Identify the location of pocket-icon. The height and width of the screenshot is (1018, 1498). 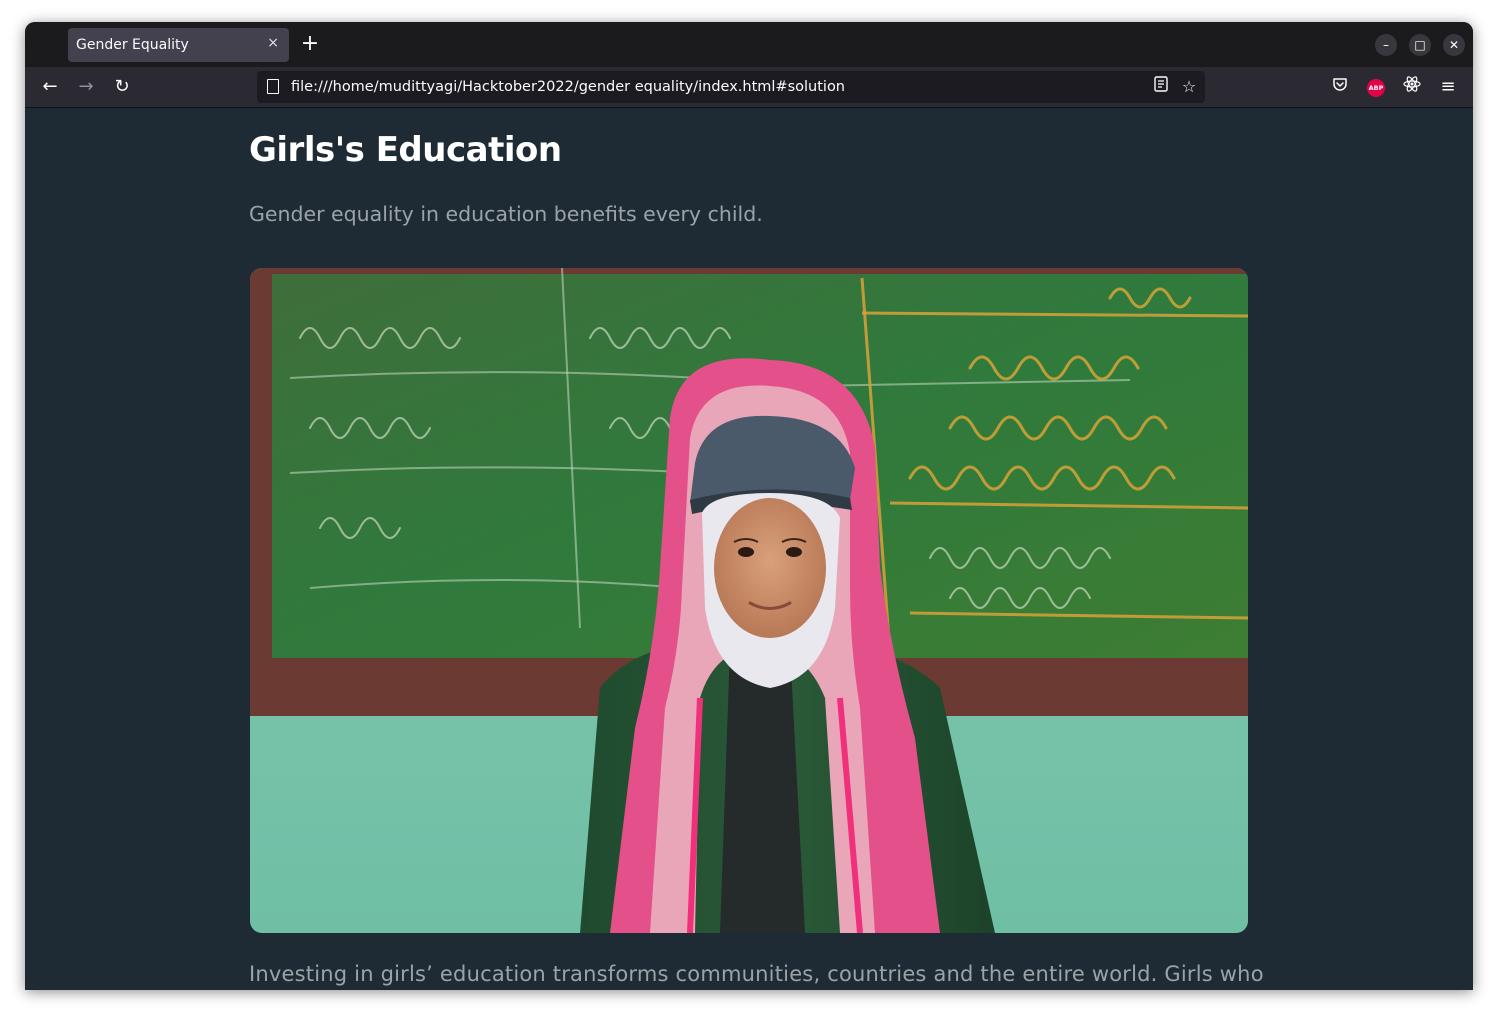
(1340, 87).